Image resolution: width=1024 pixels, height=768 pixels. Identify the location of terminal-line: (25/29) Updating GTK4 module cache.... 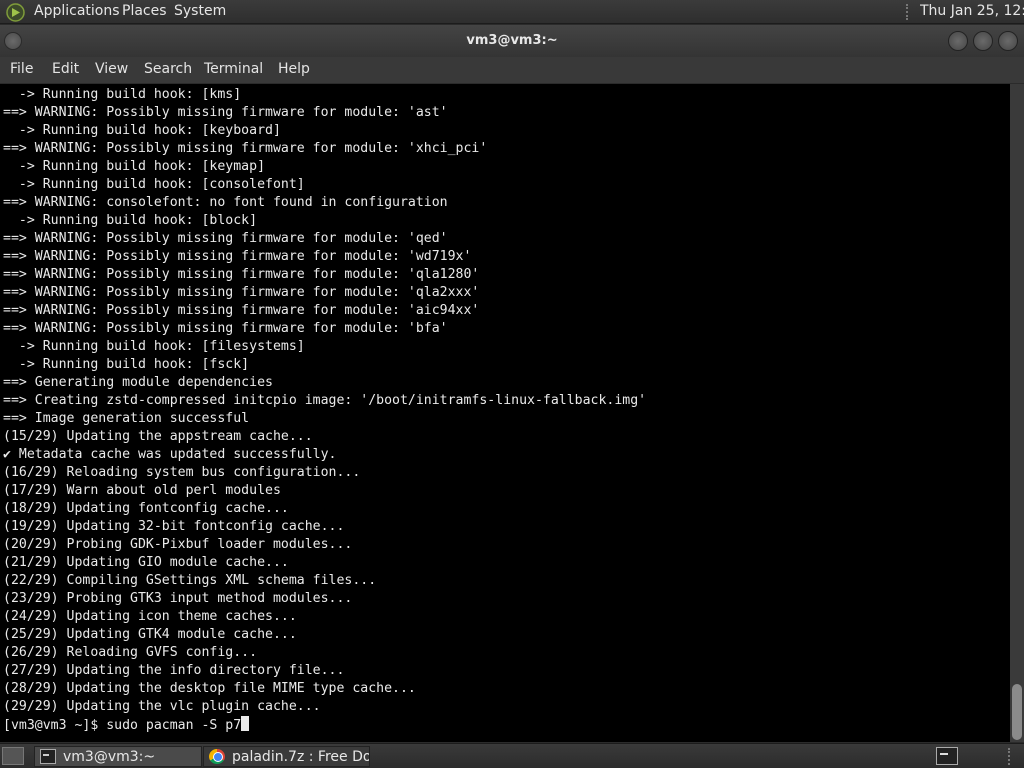
(150, 634).